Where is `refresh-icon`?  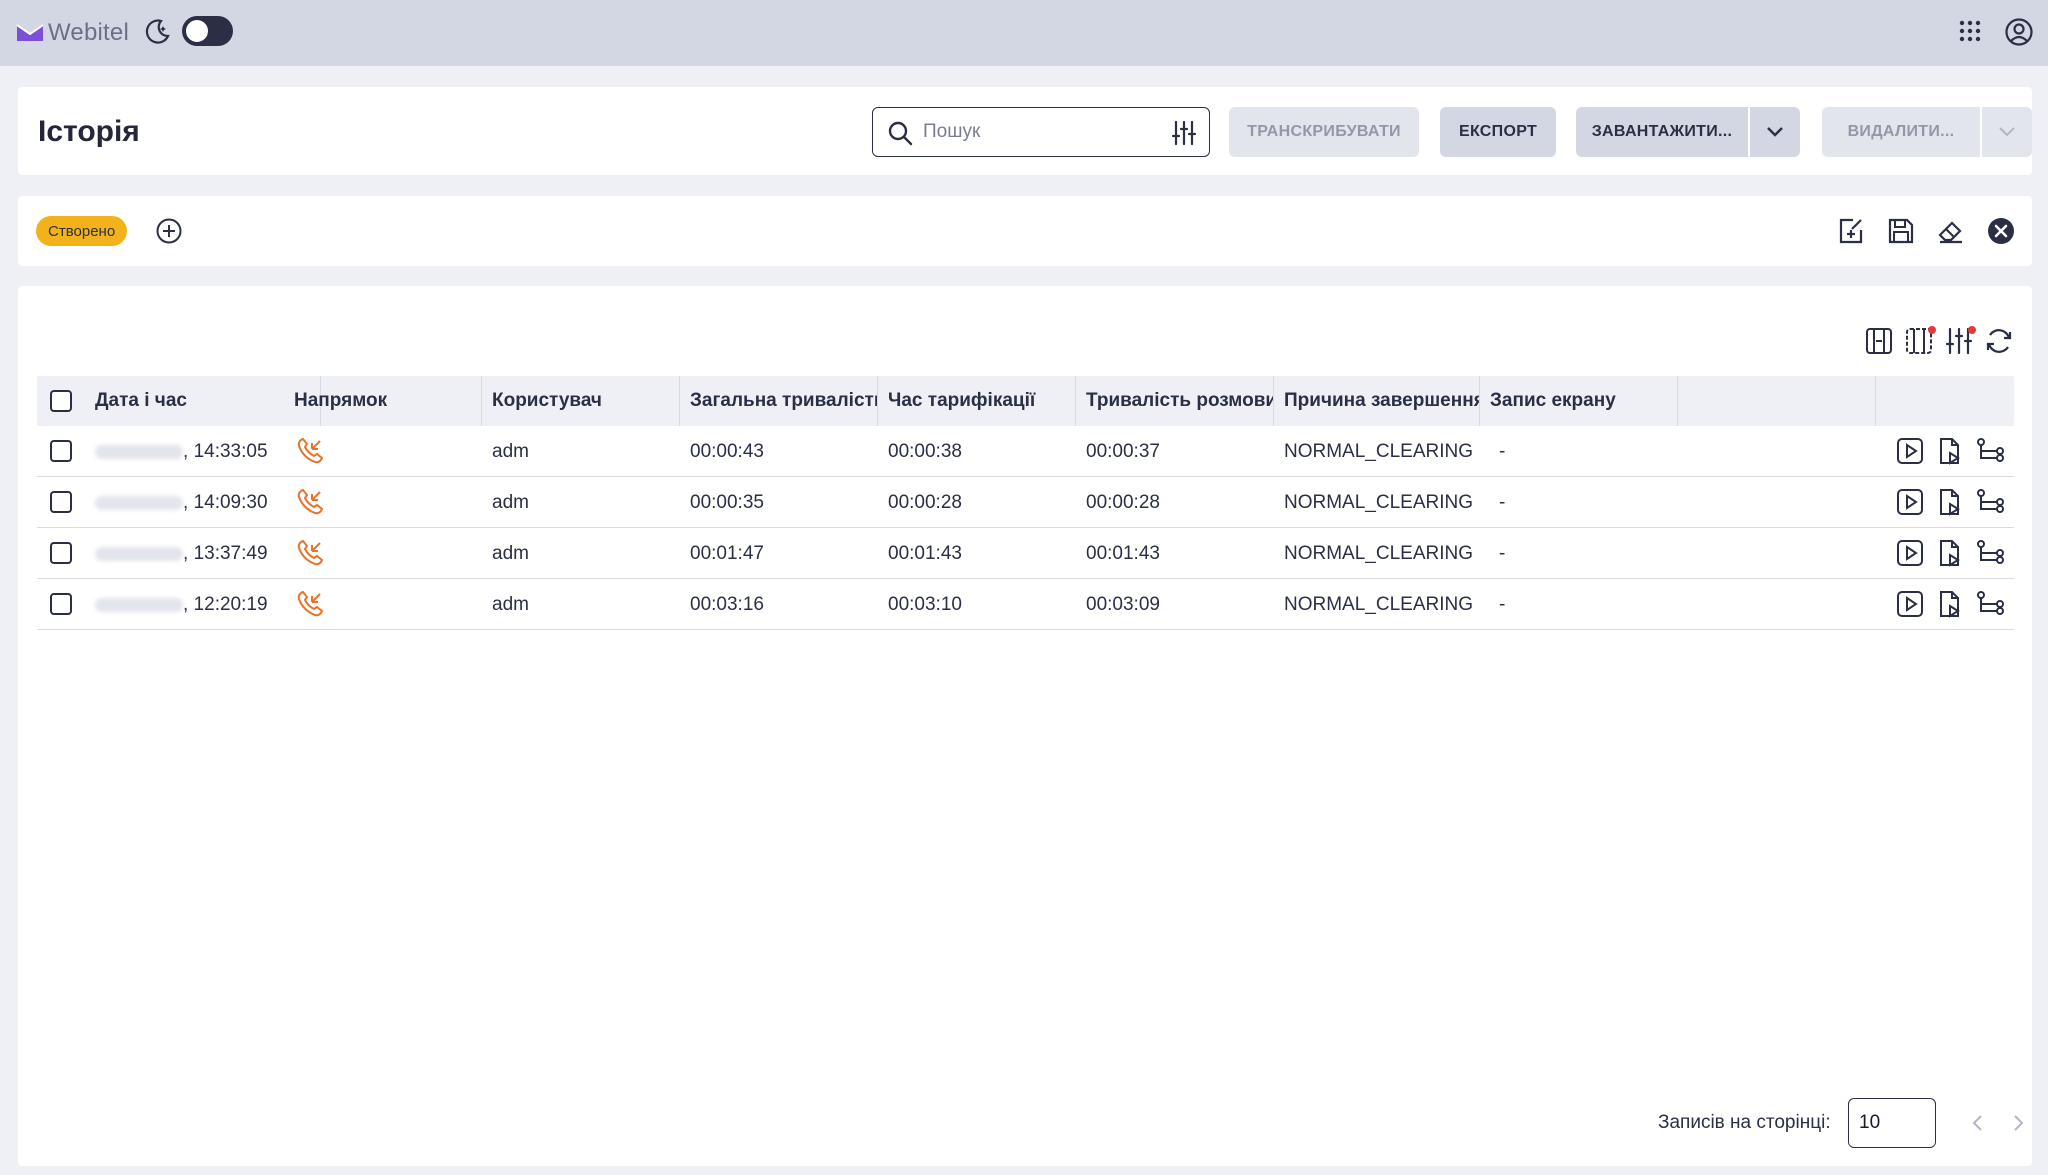 refresh-icon is located at coordinates (1999, 341).